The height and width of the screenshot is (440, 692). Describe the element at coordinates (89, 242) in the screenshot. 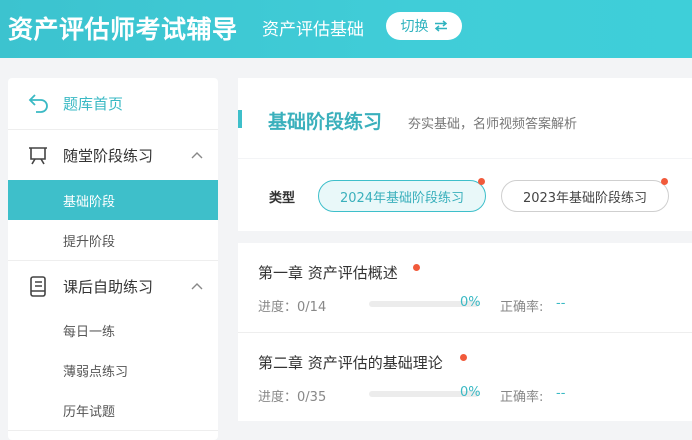

I see `sidebar-item-label: 提升阶段` at that location.